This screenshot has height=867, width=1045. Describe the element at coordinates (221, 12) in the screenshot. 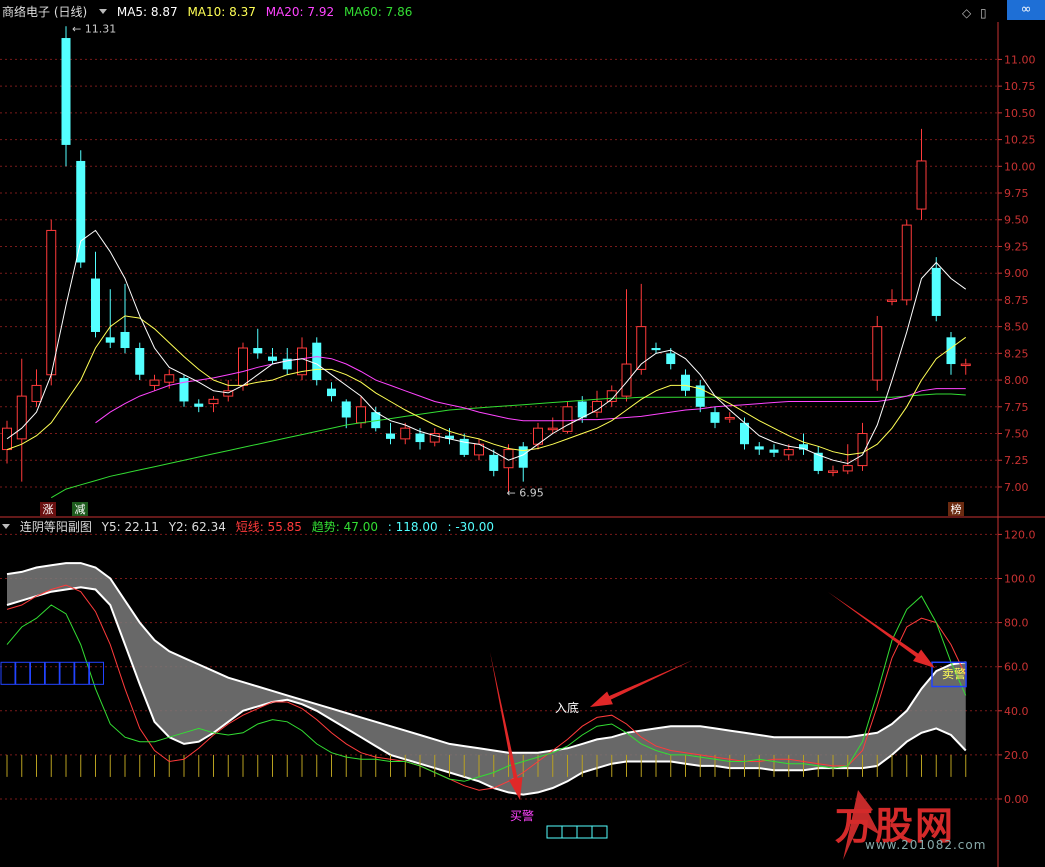

I see `ma10-value: MA10: 8.37` at that location.